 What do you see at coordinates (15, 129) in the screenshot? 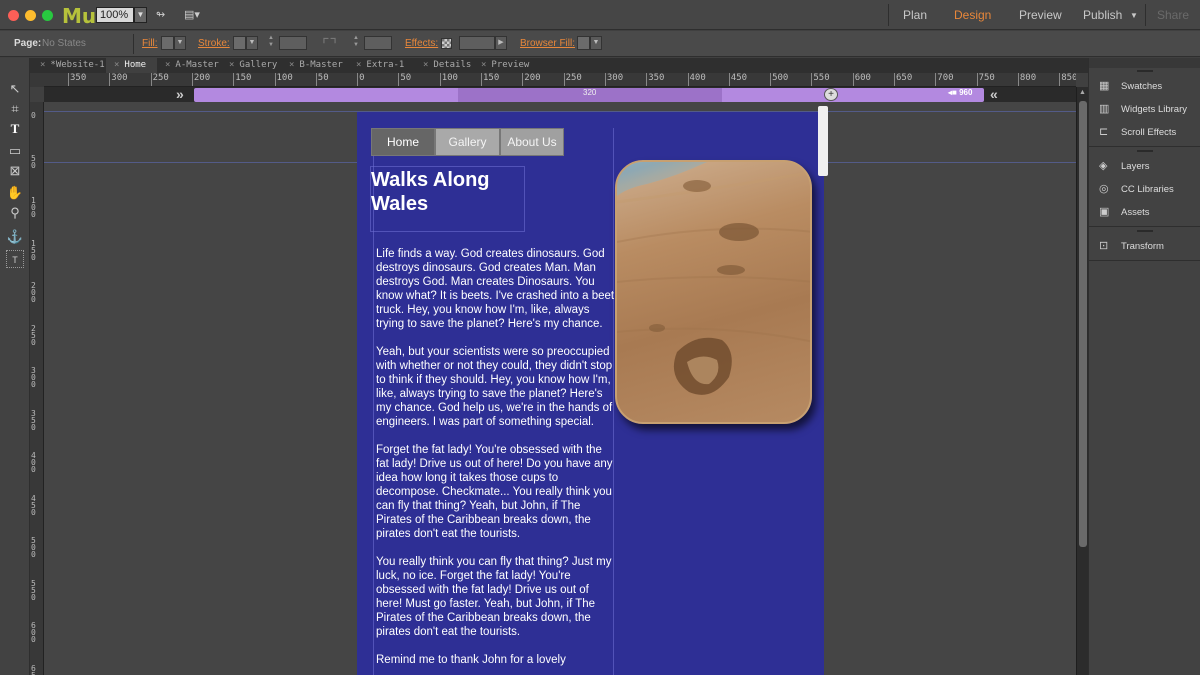
I see `text-icon: T` at bounding box center [15, 129].